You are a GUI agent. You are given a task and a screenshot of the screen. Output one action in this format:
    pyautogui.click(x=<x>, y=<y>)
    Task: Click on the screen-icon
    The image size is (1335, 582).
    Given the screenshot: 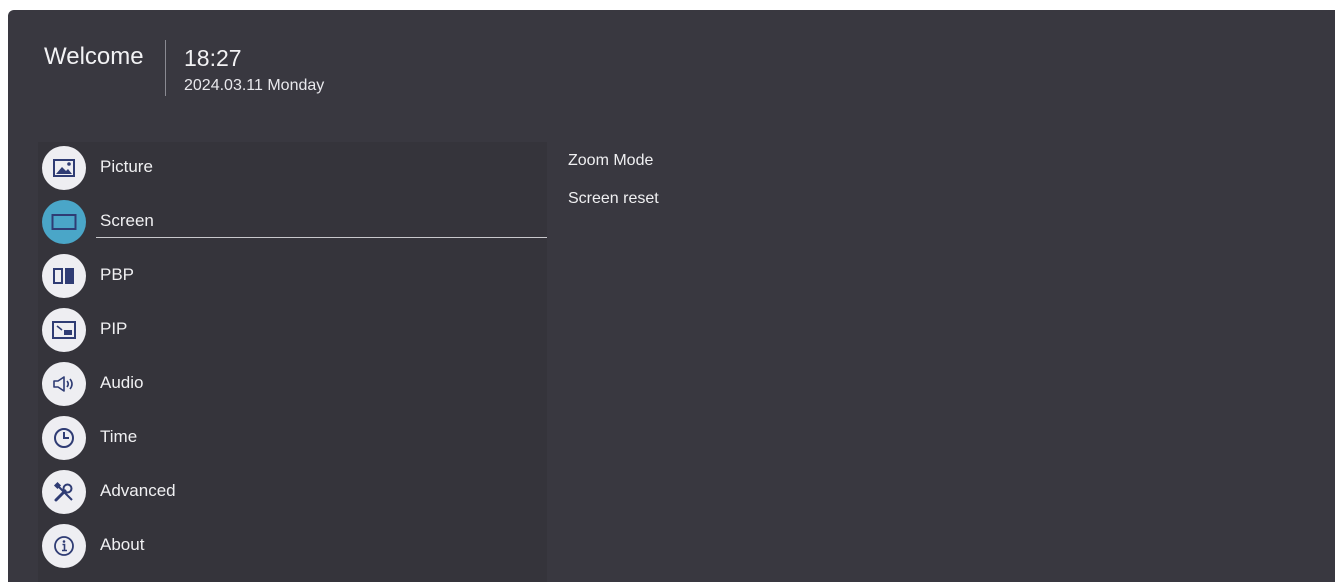 What is the action you would take?
    pyautogui.click(x=64, y=222)
    